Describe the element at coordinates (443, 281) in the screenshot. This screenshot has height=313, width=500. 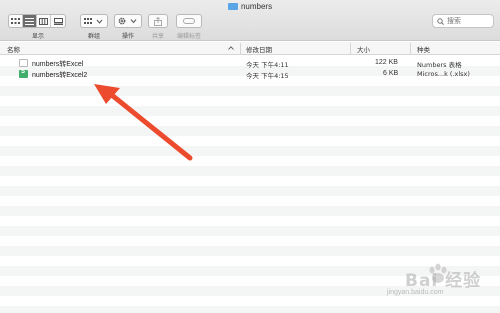
I see `watermark-brand: Bai 经验` at that location.